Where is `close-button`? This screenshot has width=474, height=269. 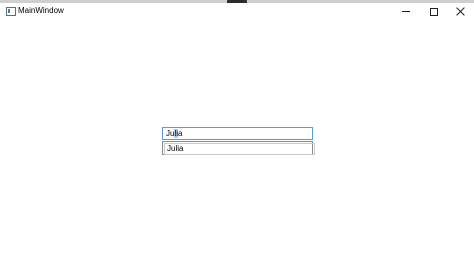
close-button is located at coordinates (460, 11).